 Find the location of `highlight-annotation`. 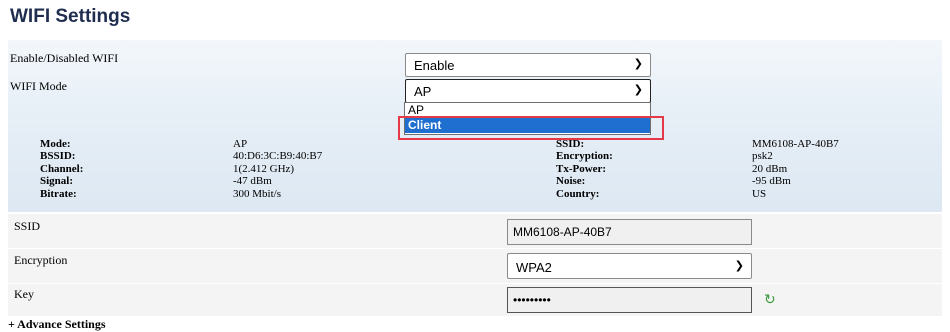

highlight-annotation is located at coordinates (531, 128).